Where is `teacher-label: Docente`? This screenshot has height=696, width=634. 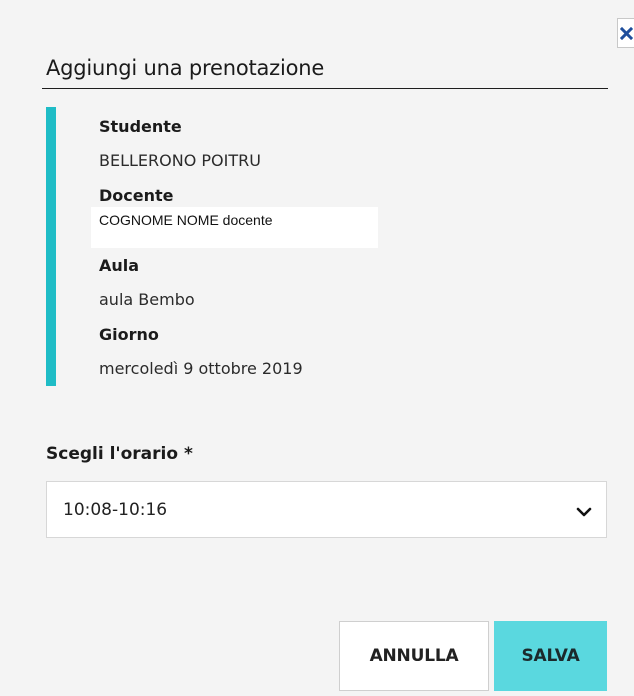 teacher-label: Docente is located at coordinates (136, 195).